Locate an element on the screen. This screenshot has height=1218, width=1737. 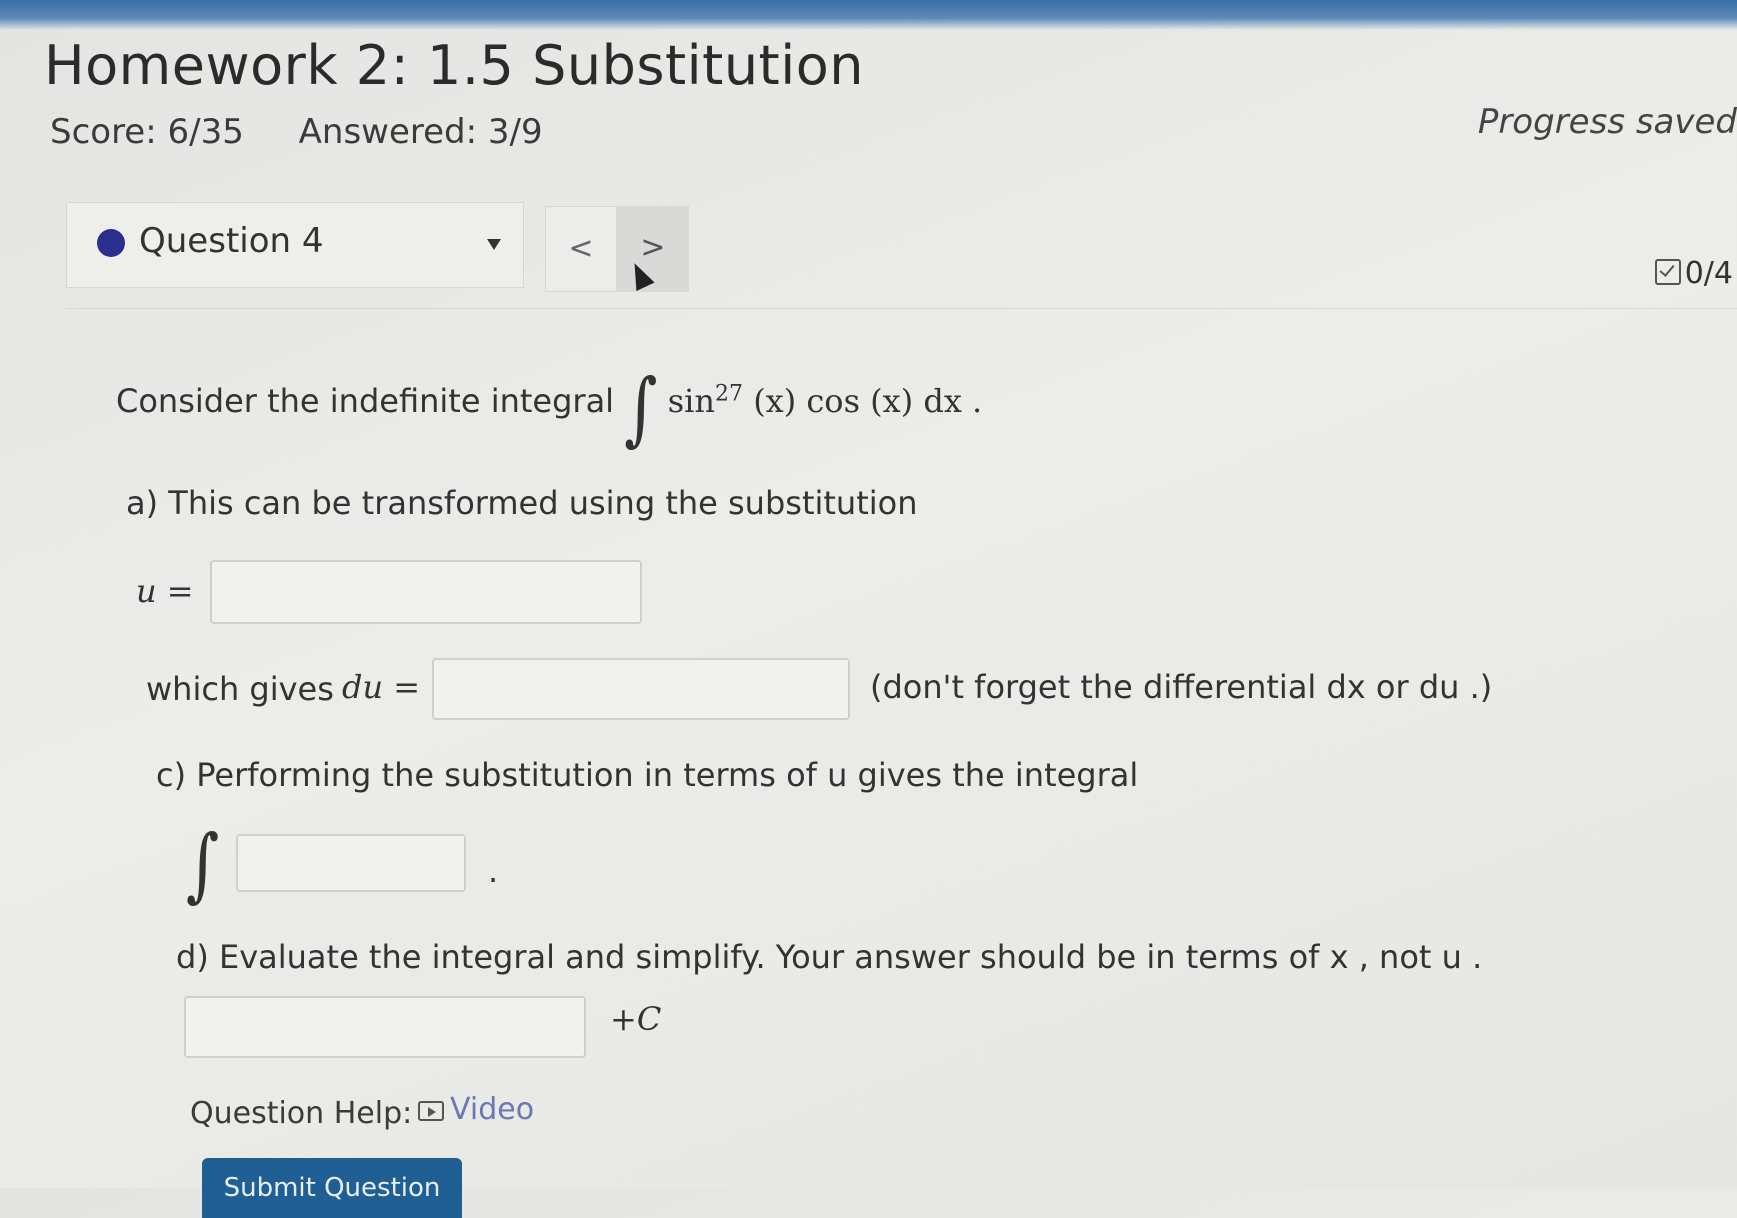
plus-c-label: +C is located at coordinates (636, 1019).